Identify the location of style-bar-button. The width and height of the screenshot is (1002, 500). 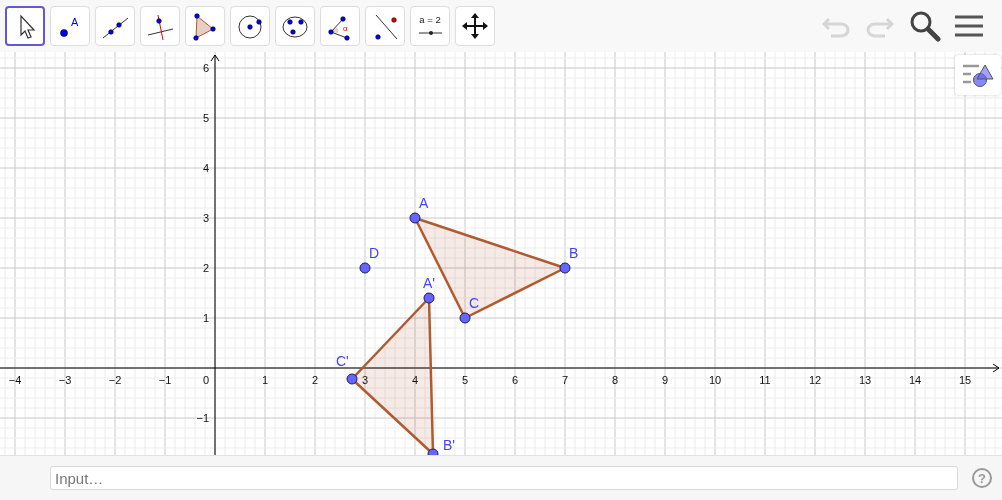
(978, 75).